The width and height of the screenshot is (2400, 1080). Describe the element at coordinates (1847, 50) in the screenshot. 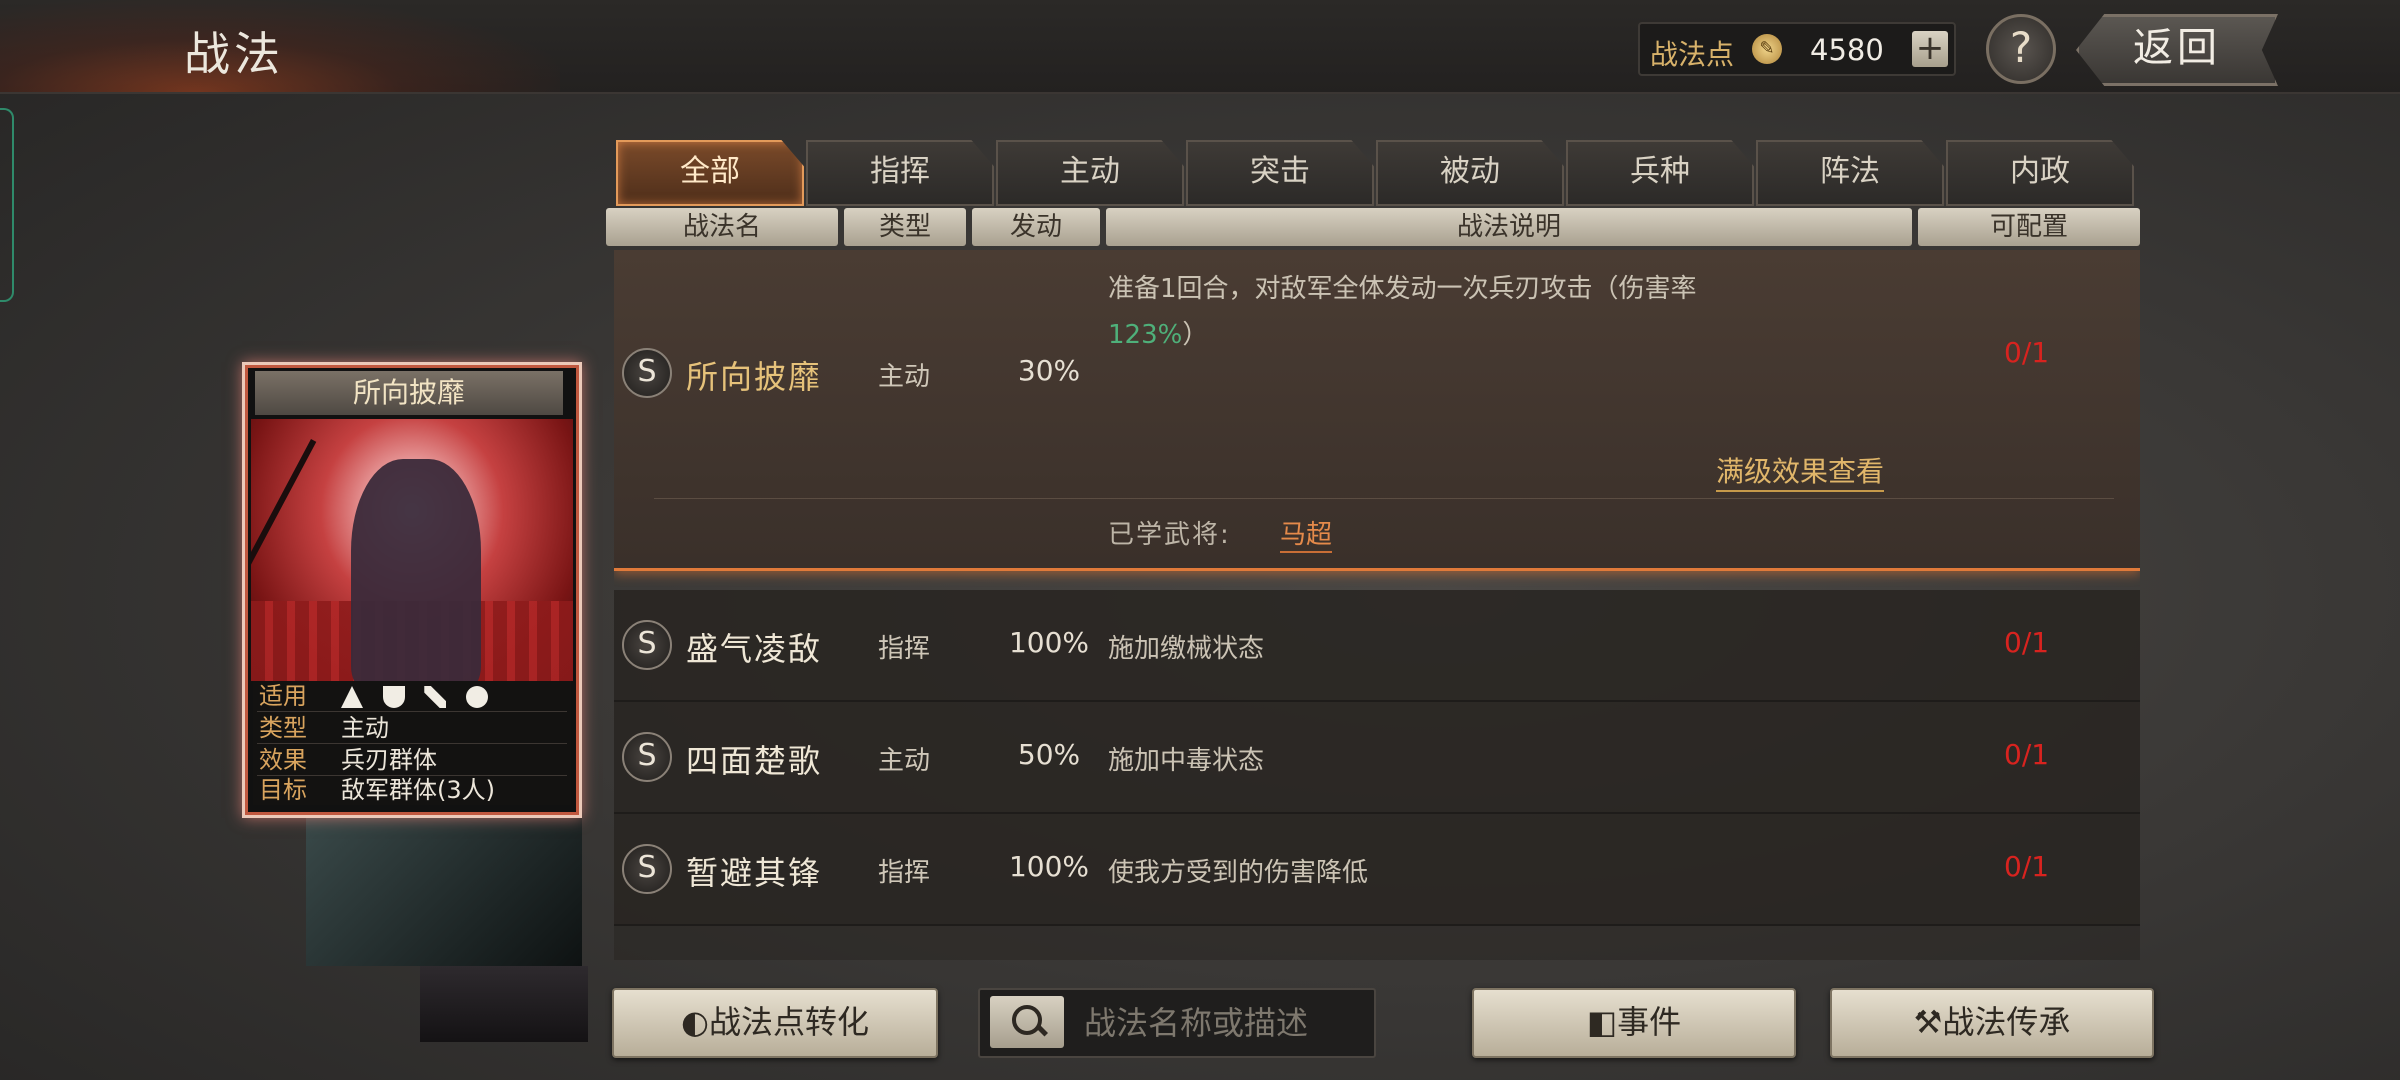

I see `tactic-points-value: 4580` at that location.